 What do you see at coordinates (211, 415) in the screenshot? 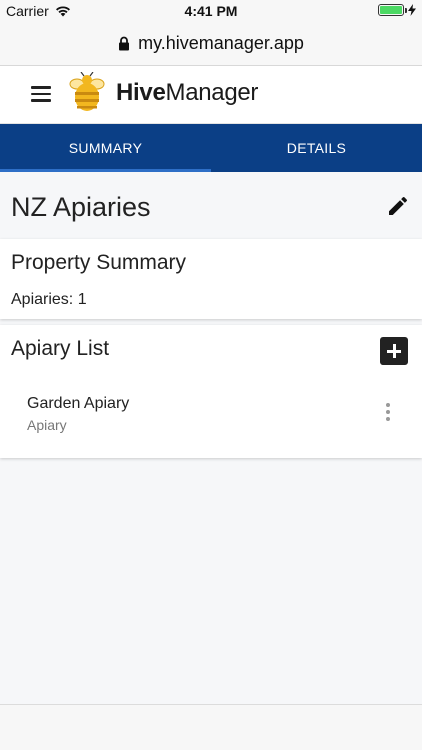
I see `list-item: Garden Apiary Apiary` at bounding box center [211, 415].